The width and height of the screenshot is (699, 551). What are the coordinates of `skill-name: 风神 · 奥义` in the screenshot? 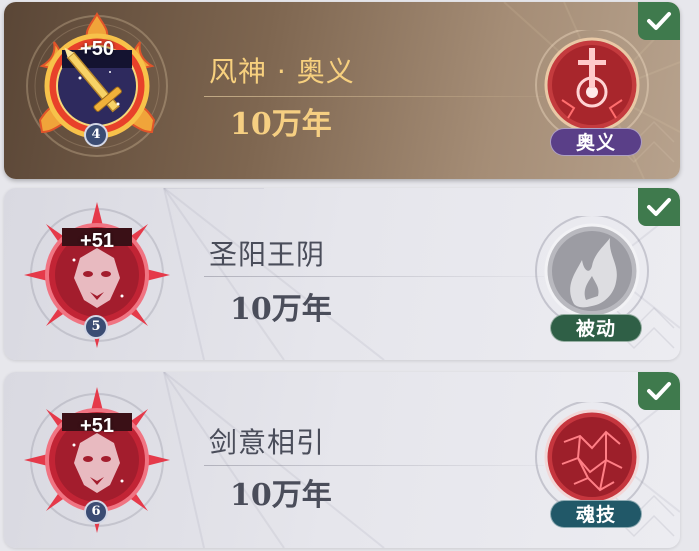 It's located at (282, 71).